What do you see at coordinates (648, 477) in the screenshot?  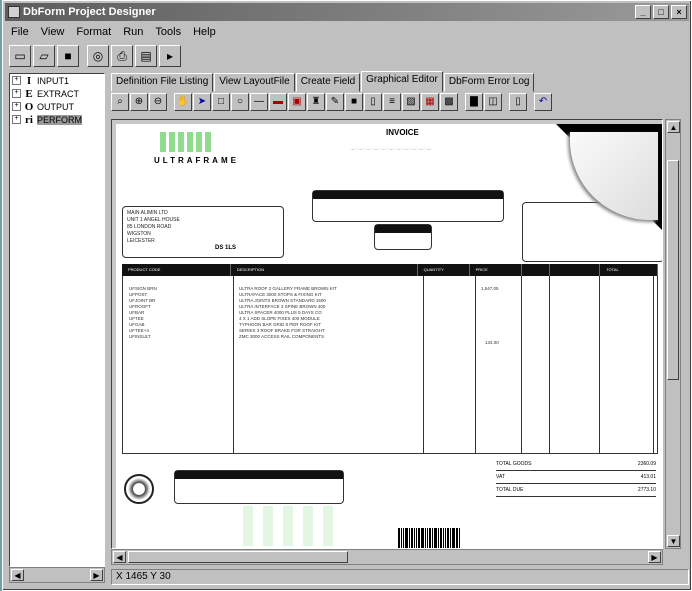 I see `total-value: 413.01` at bounding box center [648, 477].